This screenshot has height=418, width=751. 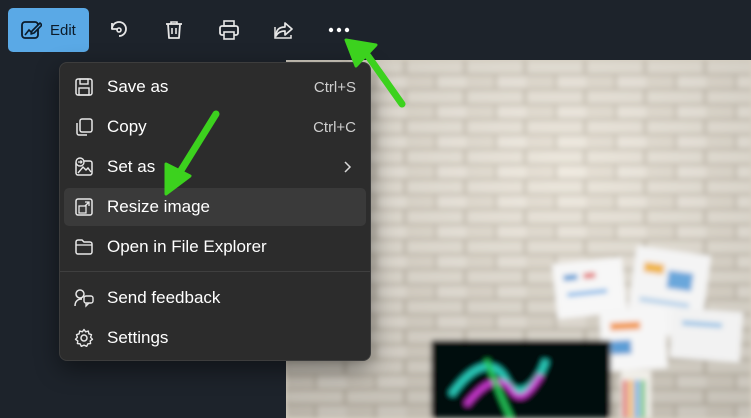 What do you see at coordinates (138, 337) in the screenshot?
I see `menu-item-label: Settings` at bounding box center [138, 337].